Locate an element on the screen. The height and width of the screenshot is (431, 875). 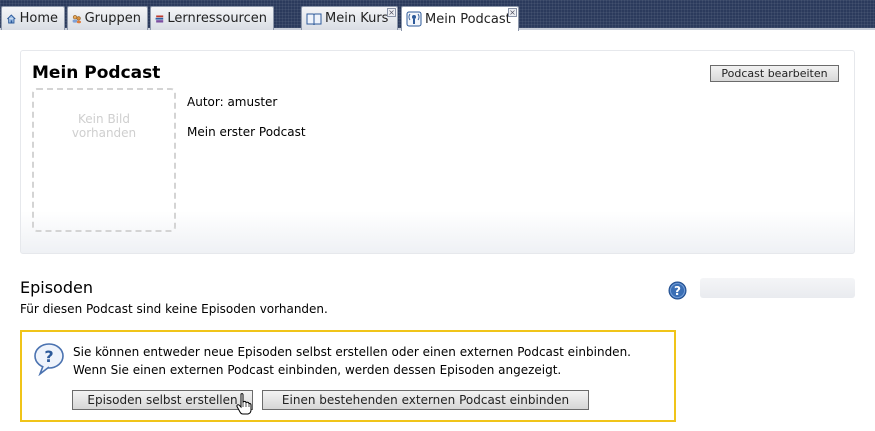
tab-label: Home is located at coordinates (38, 18).